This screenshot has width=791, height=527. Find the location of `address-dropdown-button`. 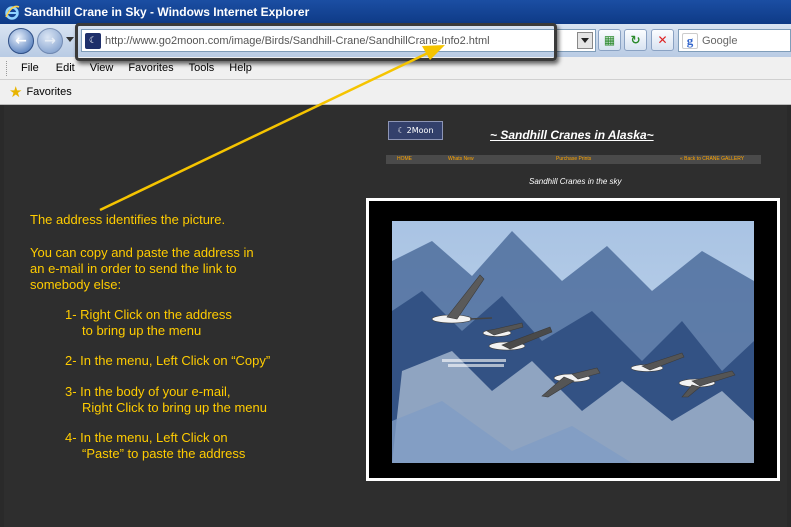

address-dropdown-button is located at coordinates (585, 40).